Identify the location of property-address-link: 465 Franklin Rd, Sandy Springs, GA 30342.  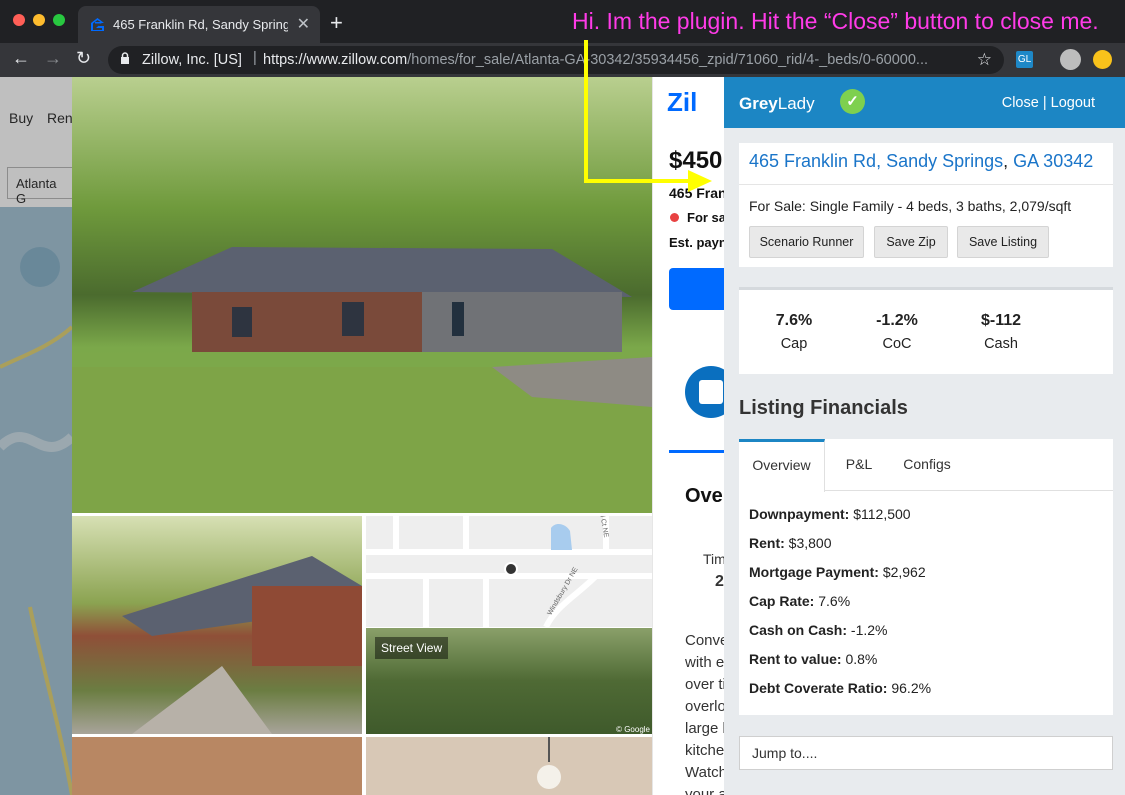
(921, 161).